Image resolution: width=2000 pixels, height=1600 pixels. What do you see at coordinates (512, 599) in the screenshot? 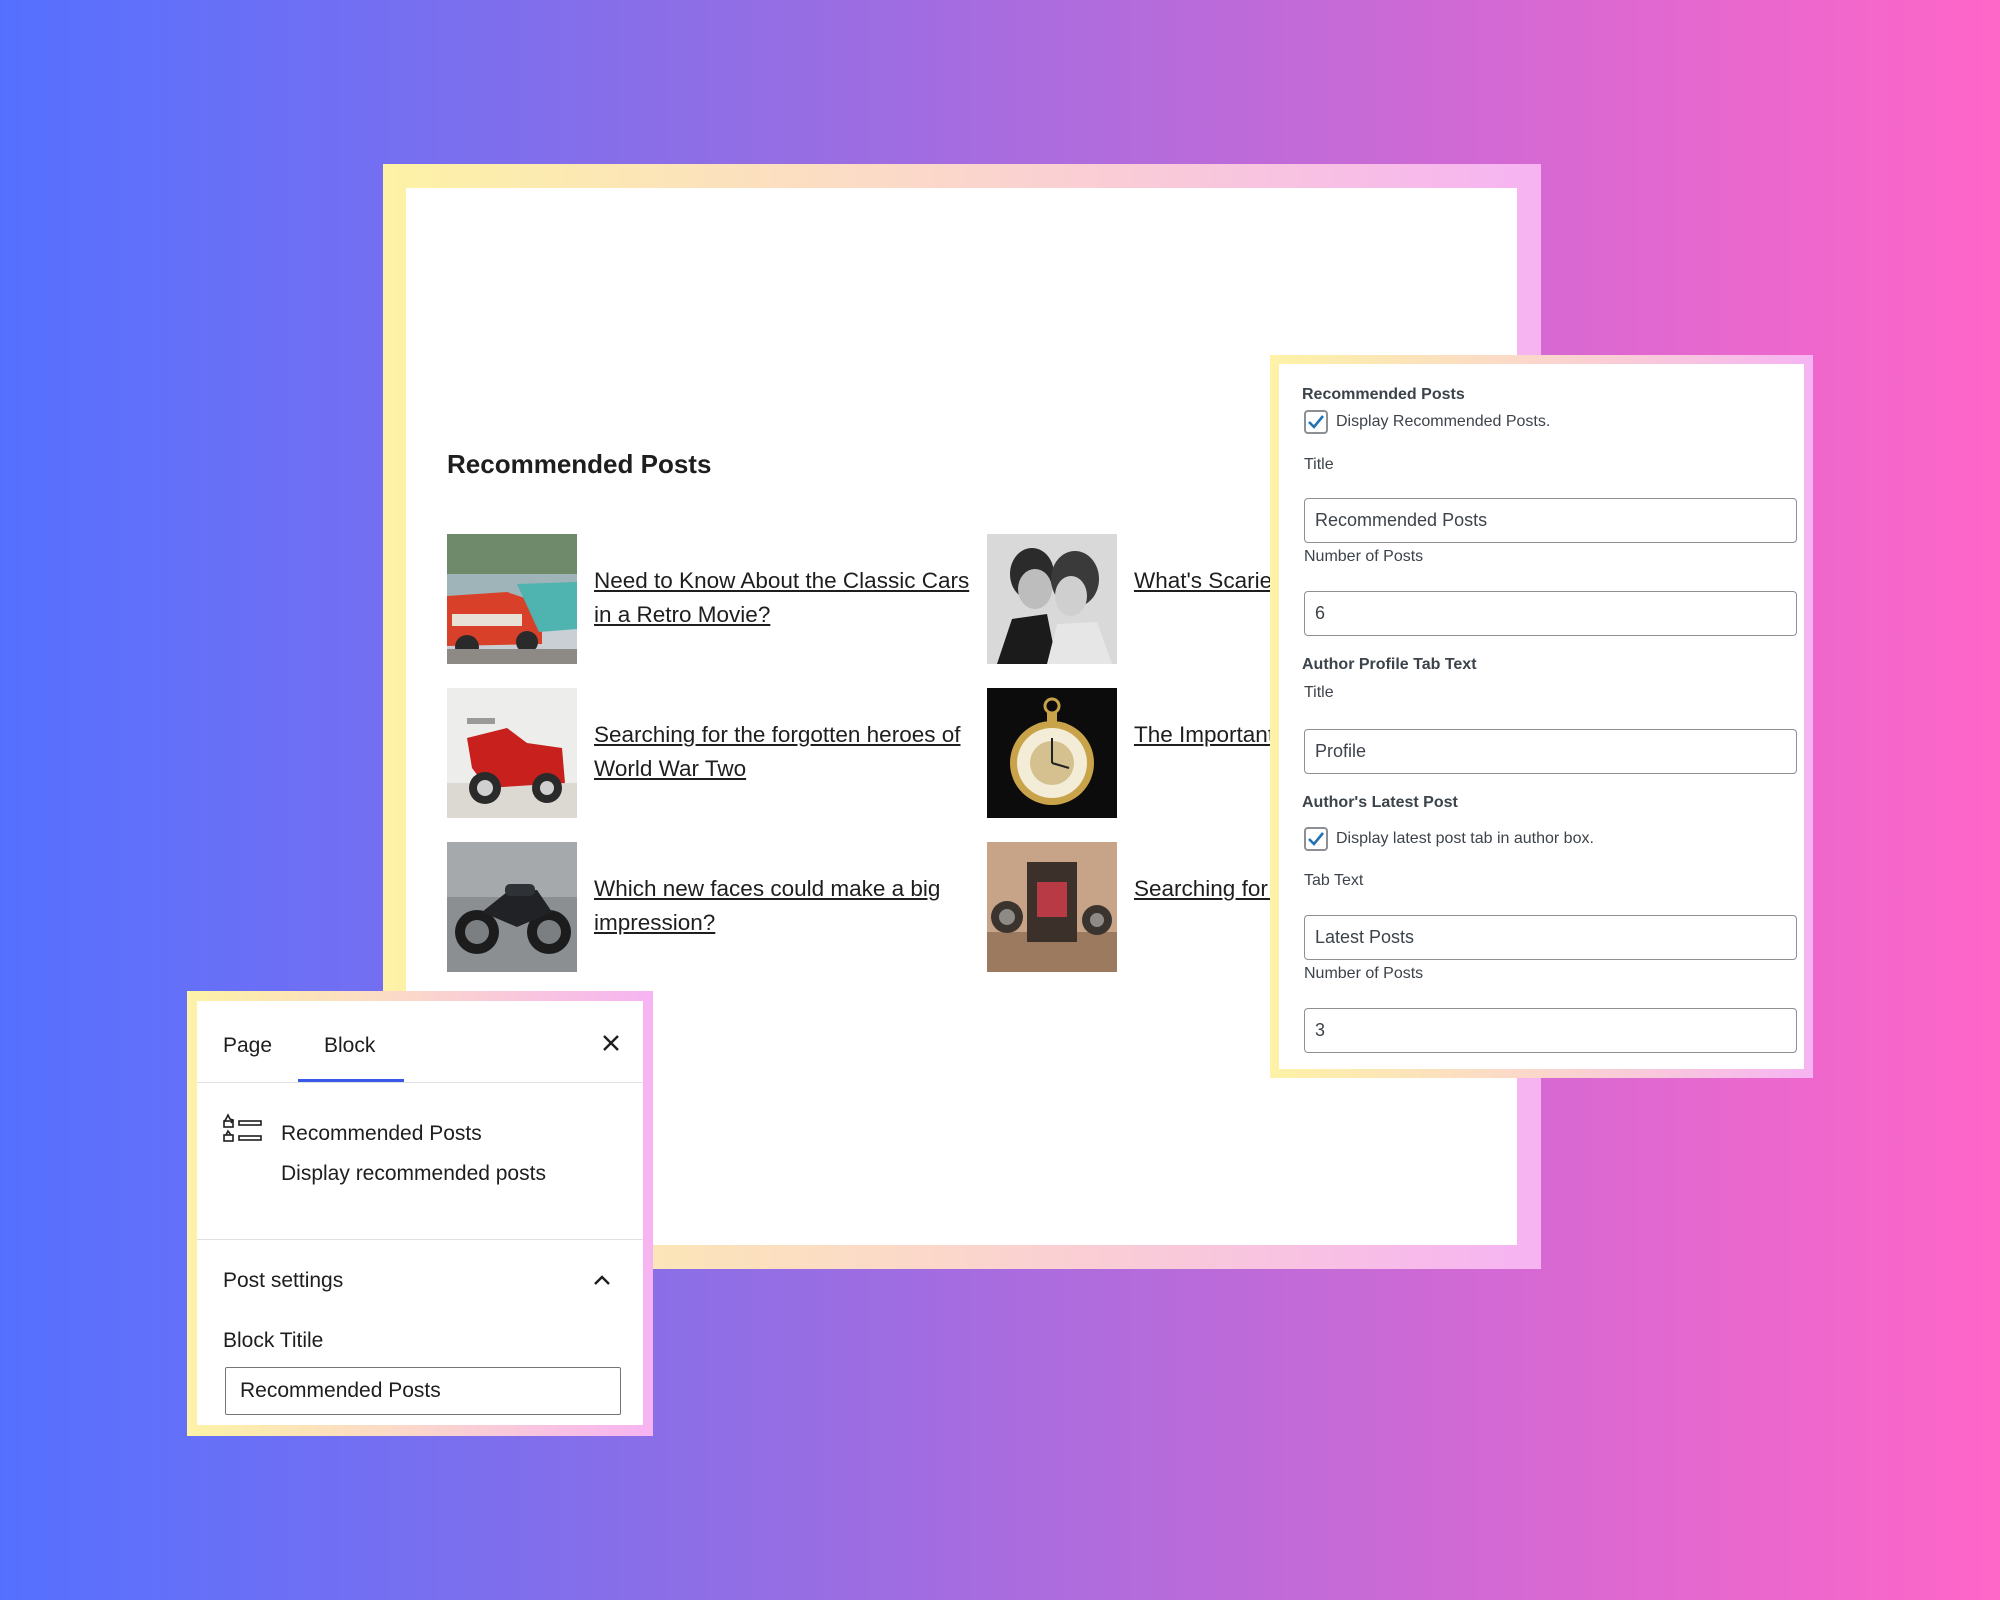
I see `classic-cars-photo` at bounding box center [512, 599].